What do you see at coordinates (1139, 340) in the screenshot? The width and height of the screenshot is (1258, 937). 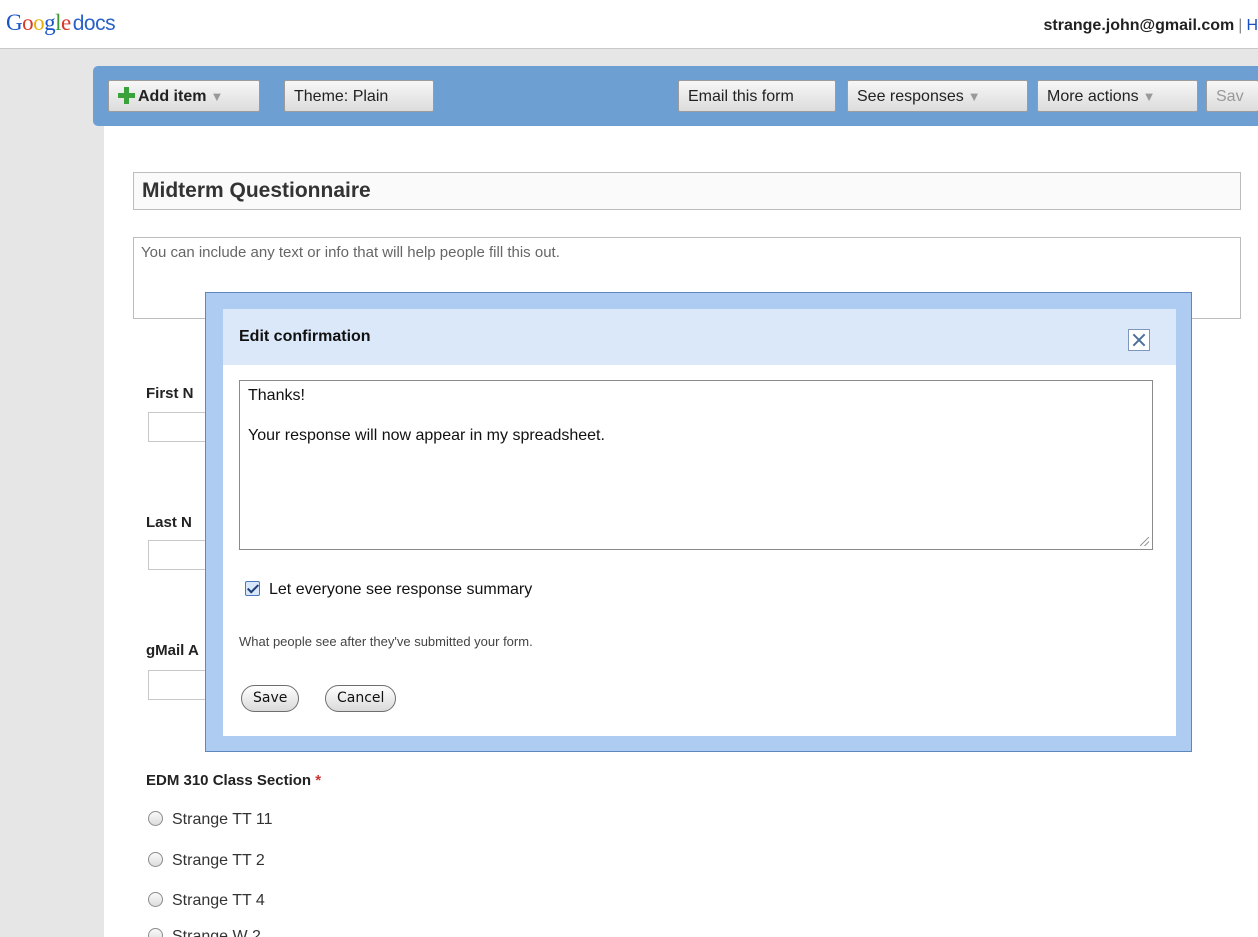 I see `close-icon` at bounding box center [1139, 340].